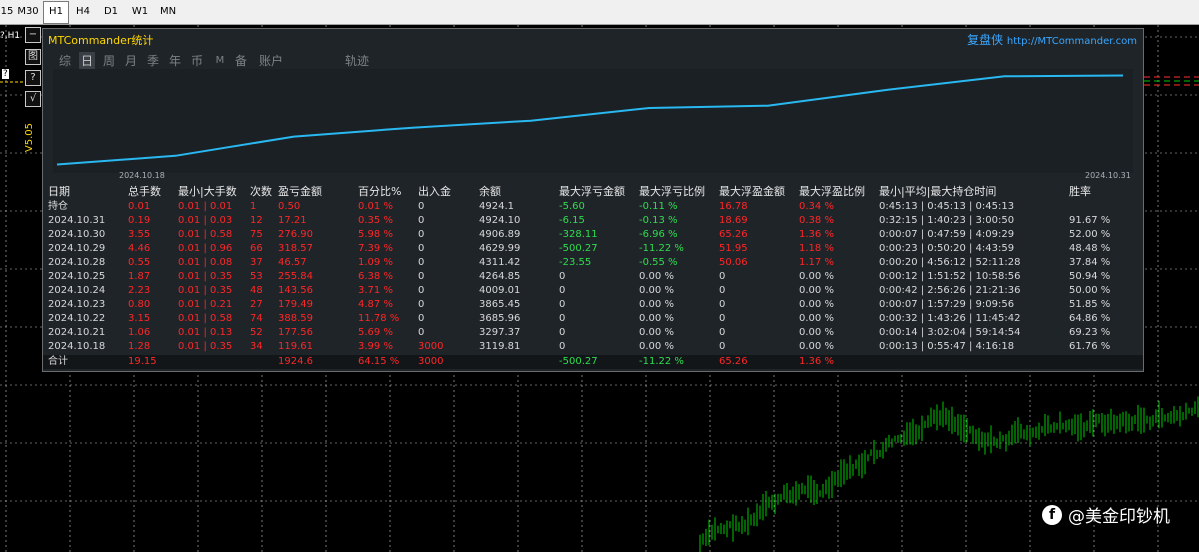 Image resolution: width=1199 pixels, height=552 pixels. What do you see at coordinates (1090, 276) in the screenshot?
I see `cell-win-rate: 50.94 %` at bounding box center [1090, 276].